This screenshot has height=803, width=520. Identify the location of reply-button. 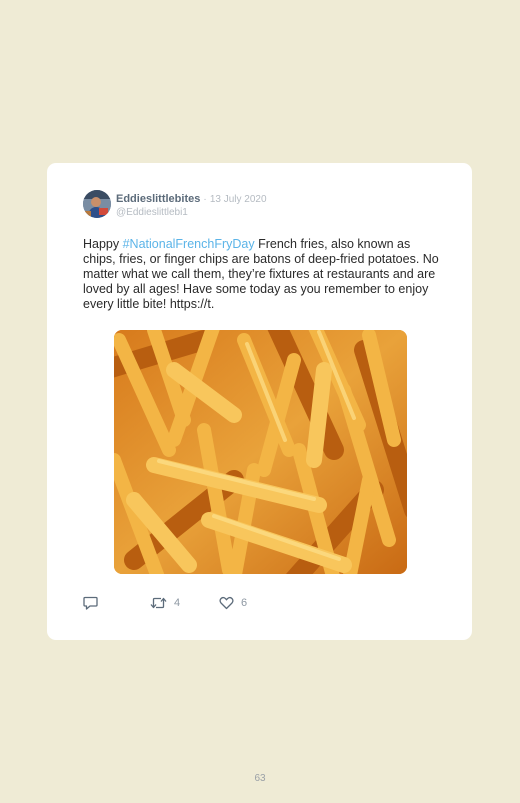
(90, 603).